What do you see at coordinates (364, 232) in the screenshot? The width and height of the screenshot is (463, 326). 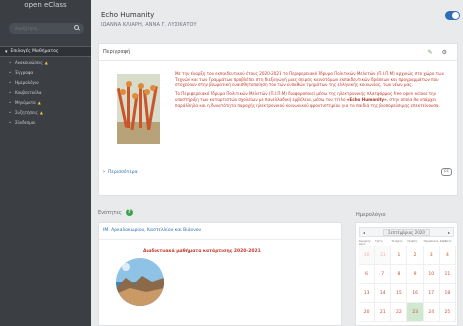 I see `calendar-prev-button: ◂` at bounding box center [364, 232].